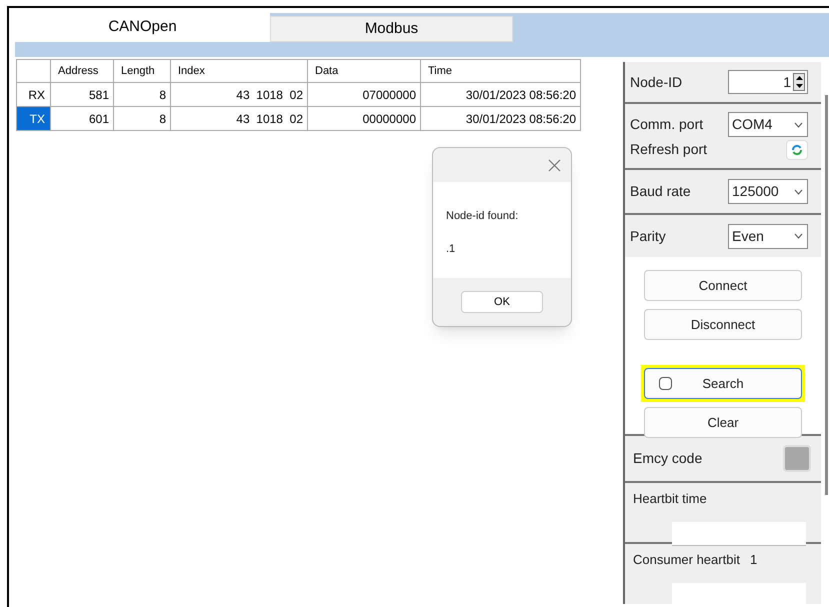  I want to click on dropdown: Even, so click(768, 236).